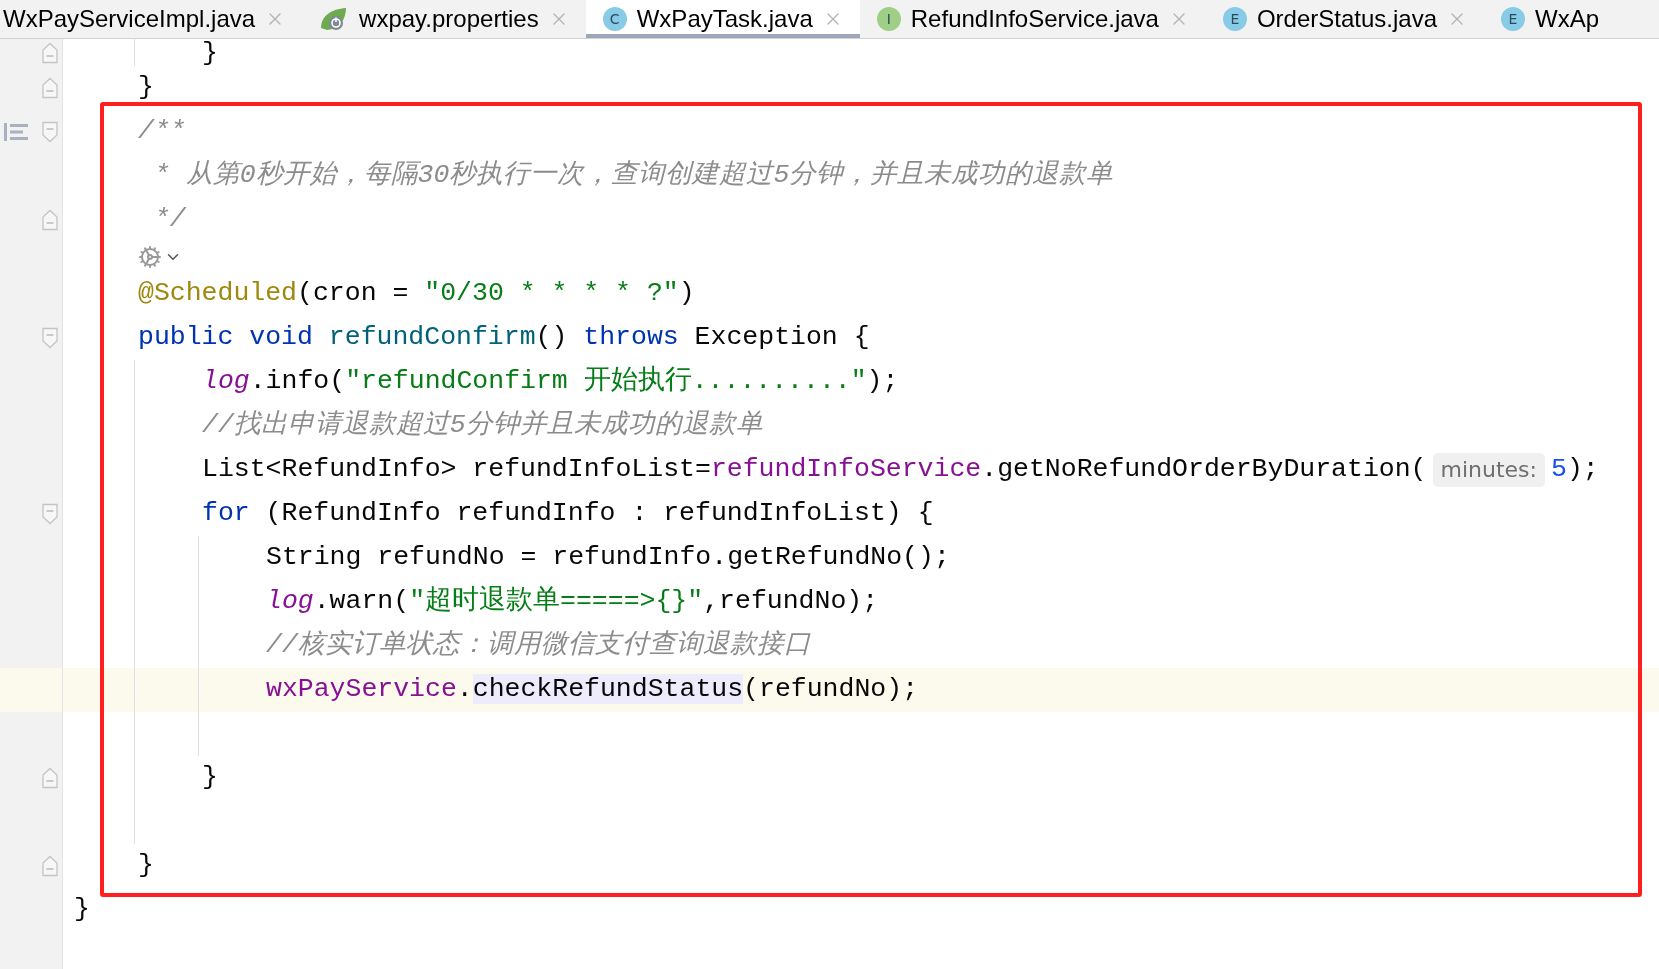 This screenshot has width=1659, height=969. Describe the element at coordinates (572, 601) in the screenshot. I see `code-line: log.warn("超时退款单=====>{}",refundNo);` at that location.